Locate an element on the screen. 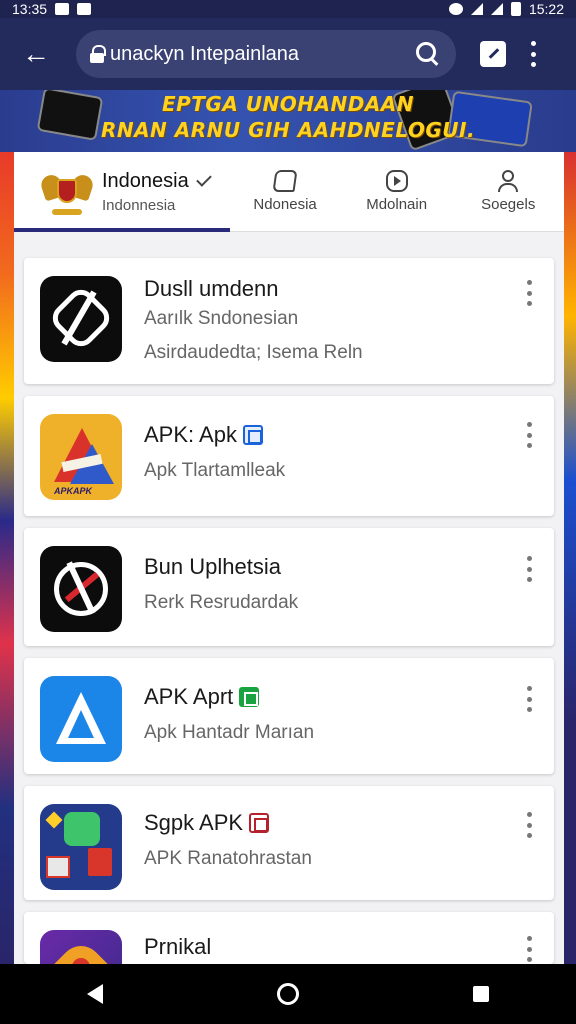  status-time-left: 13:35 is located at coordinates (30, 9).